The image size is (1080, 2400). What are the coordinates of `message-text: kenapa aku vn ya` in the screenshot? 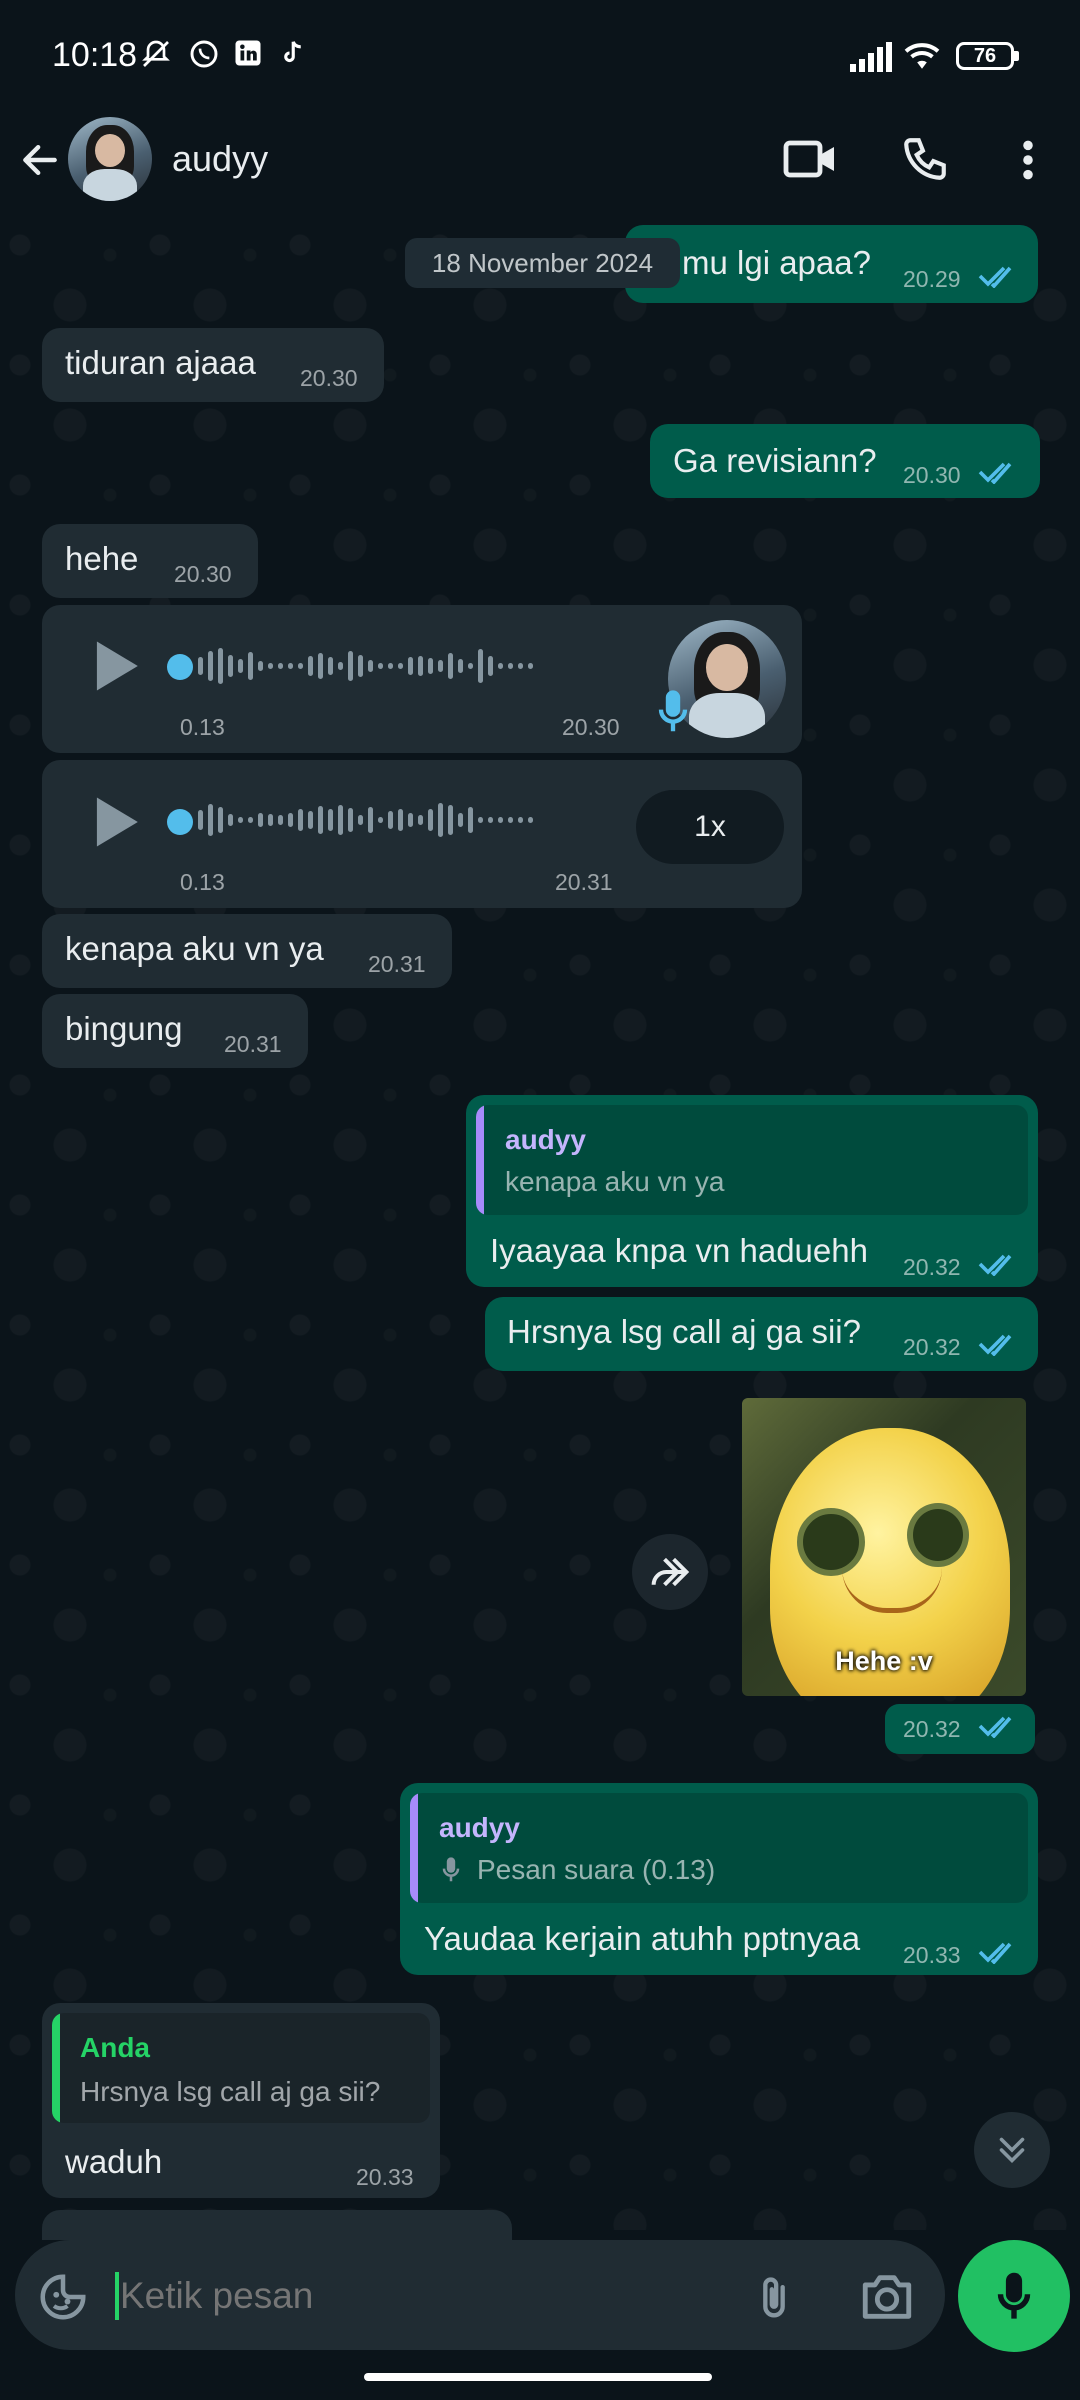 It's located at (194, 948).